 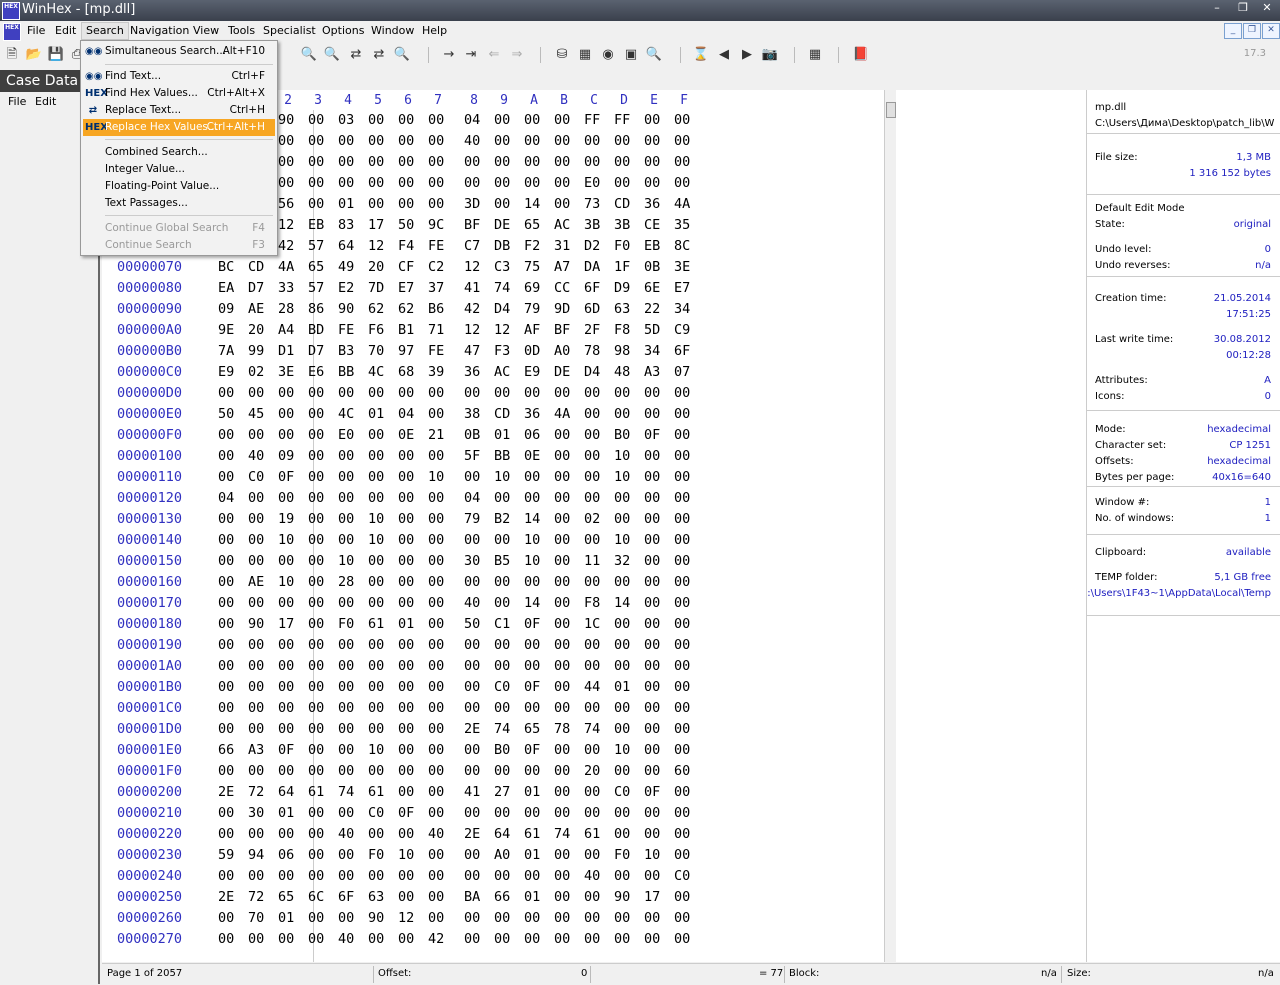 What do you see at coordinates (622, 120) in the screenshot?
I see `hex-byte: FF` at bounding box center [622, 120].